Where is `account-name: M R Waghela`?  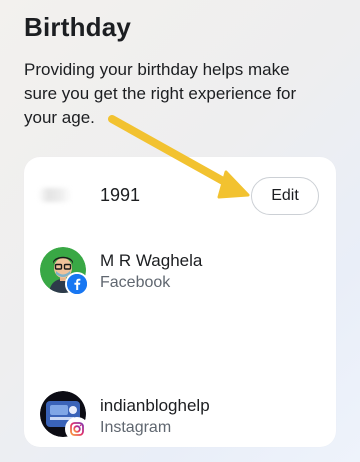
account-name: M R Waghela is located at coordinates (151, 260).